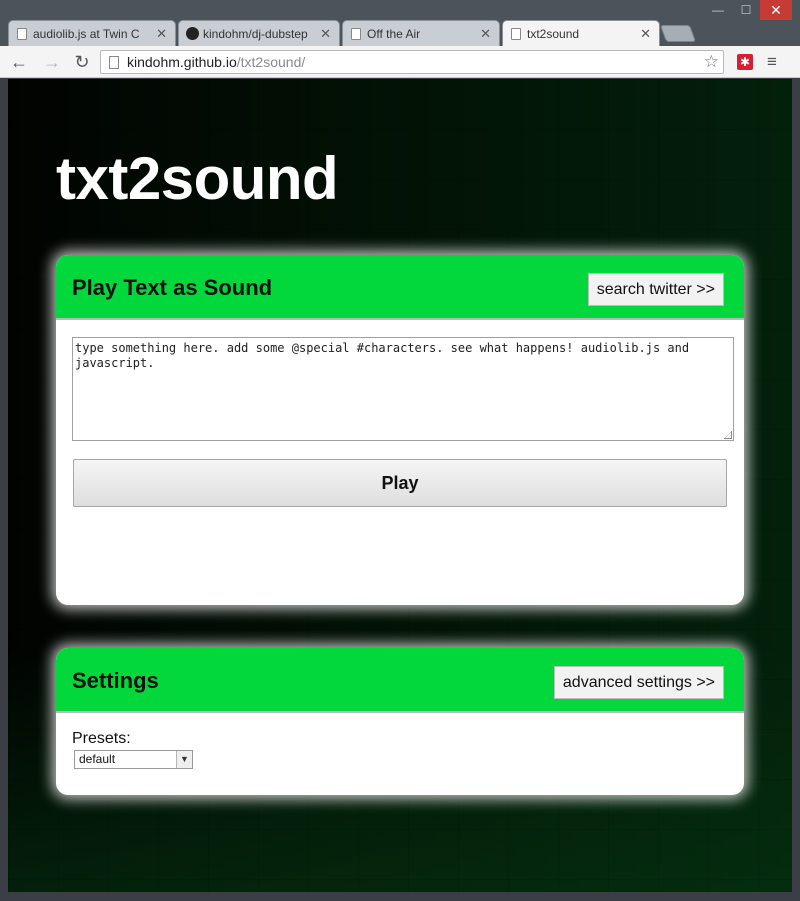 The image size is (800, 901). Describe the element at coordinates (97, 759) in the screenshot. I see `presets-selected-value: default` at that location.